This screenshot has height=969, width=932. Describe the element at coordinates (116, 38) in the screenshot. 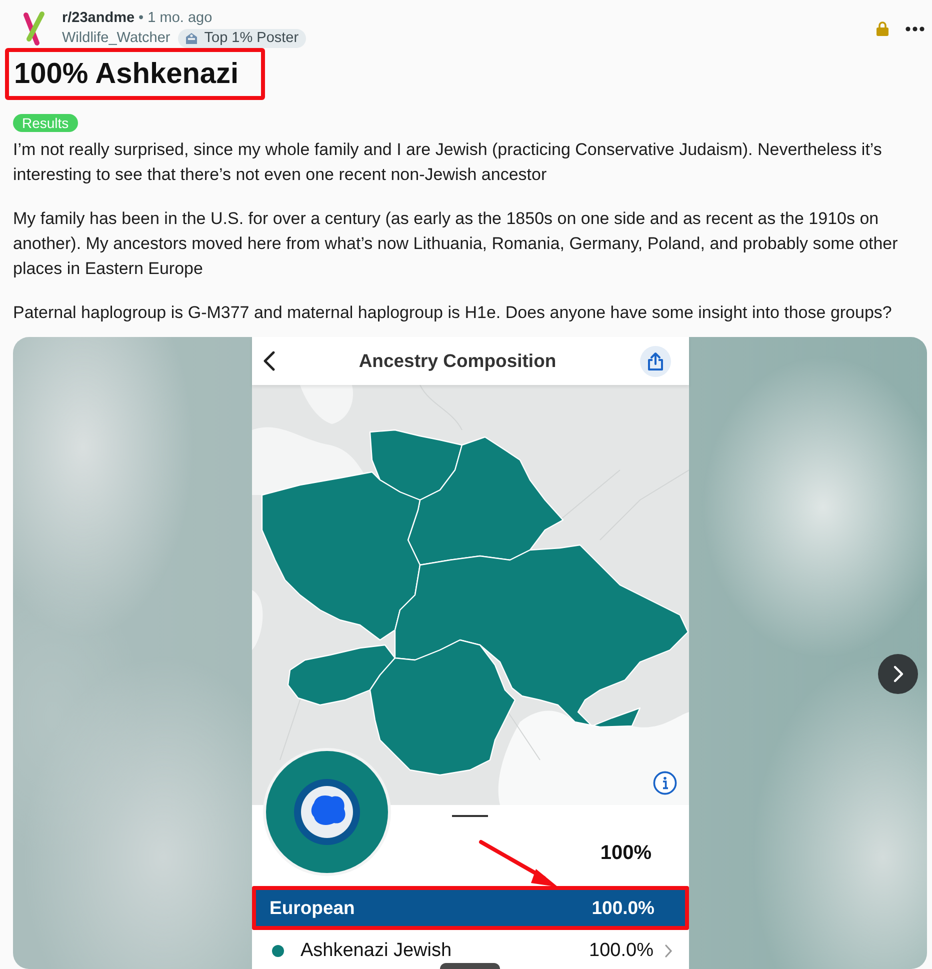

I see `author-link: Wildlife_Watcher` at that location.